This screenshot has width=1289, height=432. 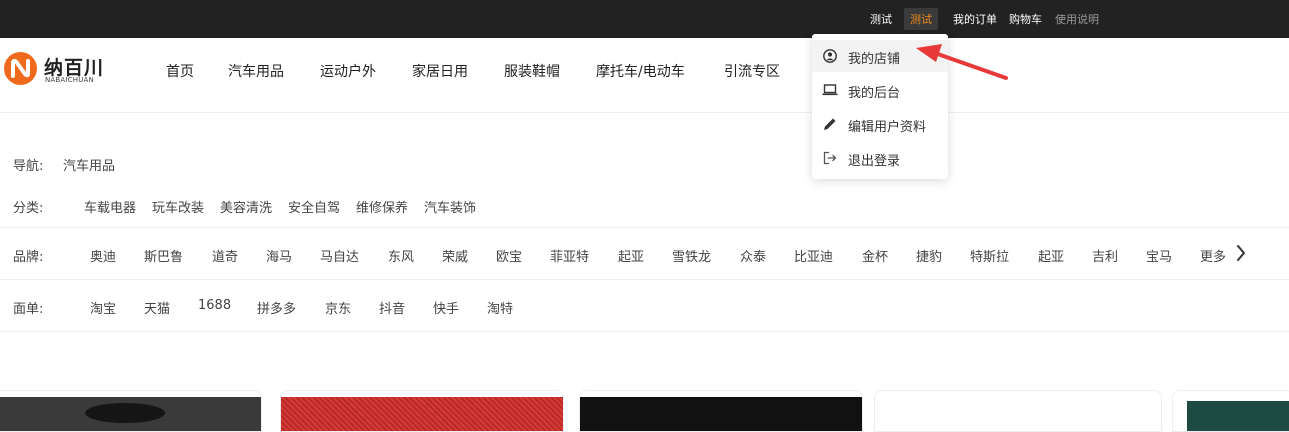 What do you see at coordinates (214, 305) in the screenshot?
I see `platform-item: 1688` at bounding box center [214, 305].